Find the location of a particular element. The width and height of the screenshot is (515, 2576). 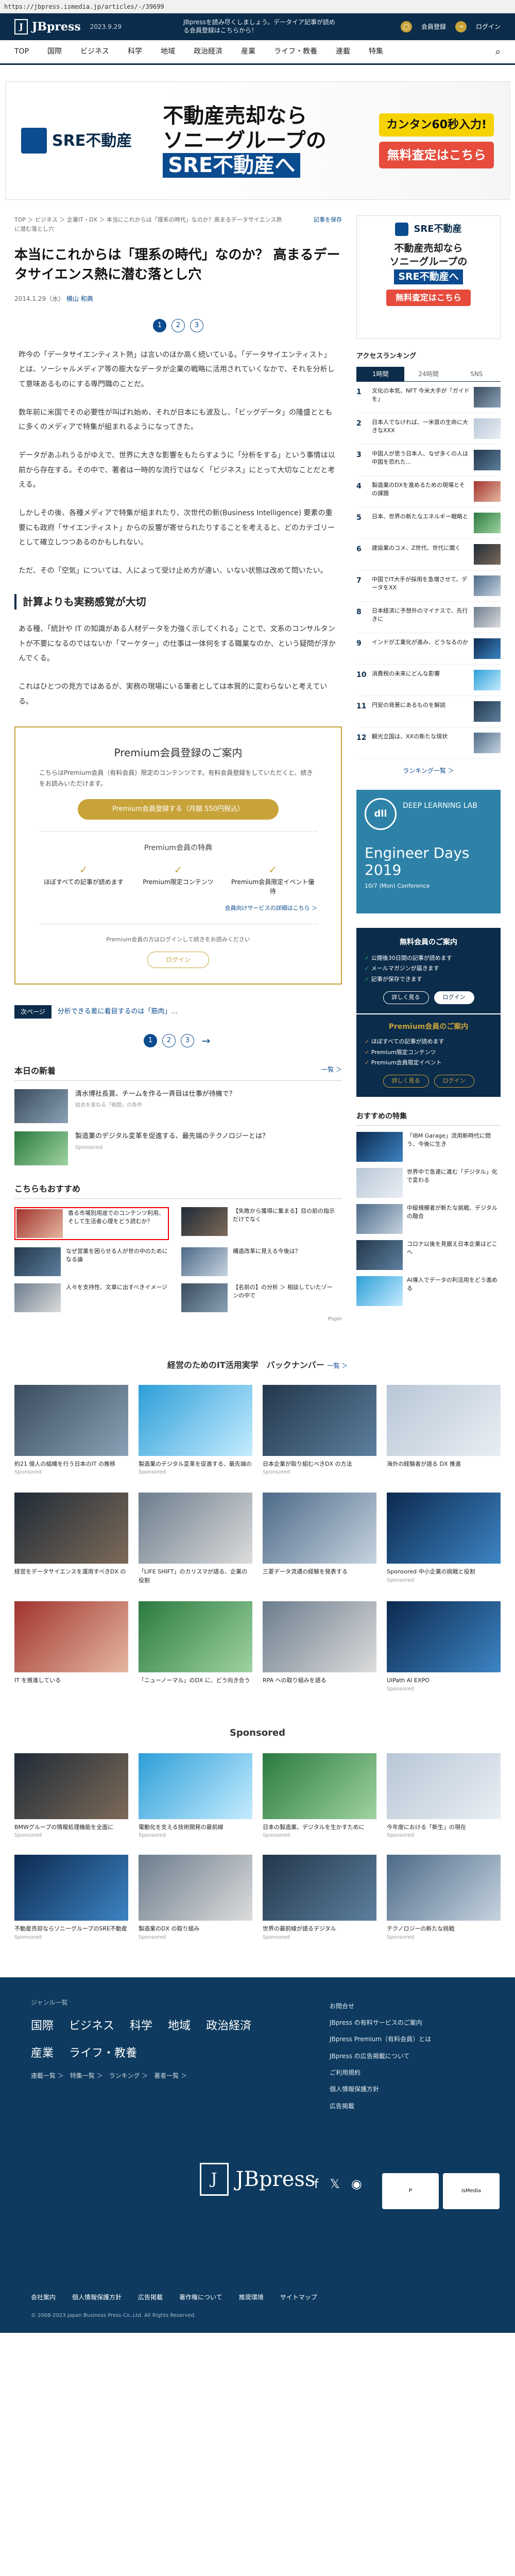

footer-category-link: 地域 is located at coordinates (179, 2026).